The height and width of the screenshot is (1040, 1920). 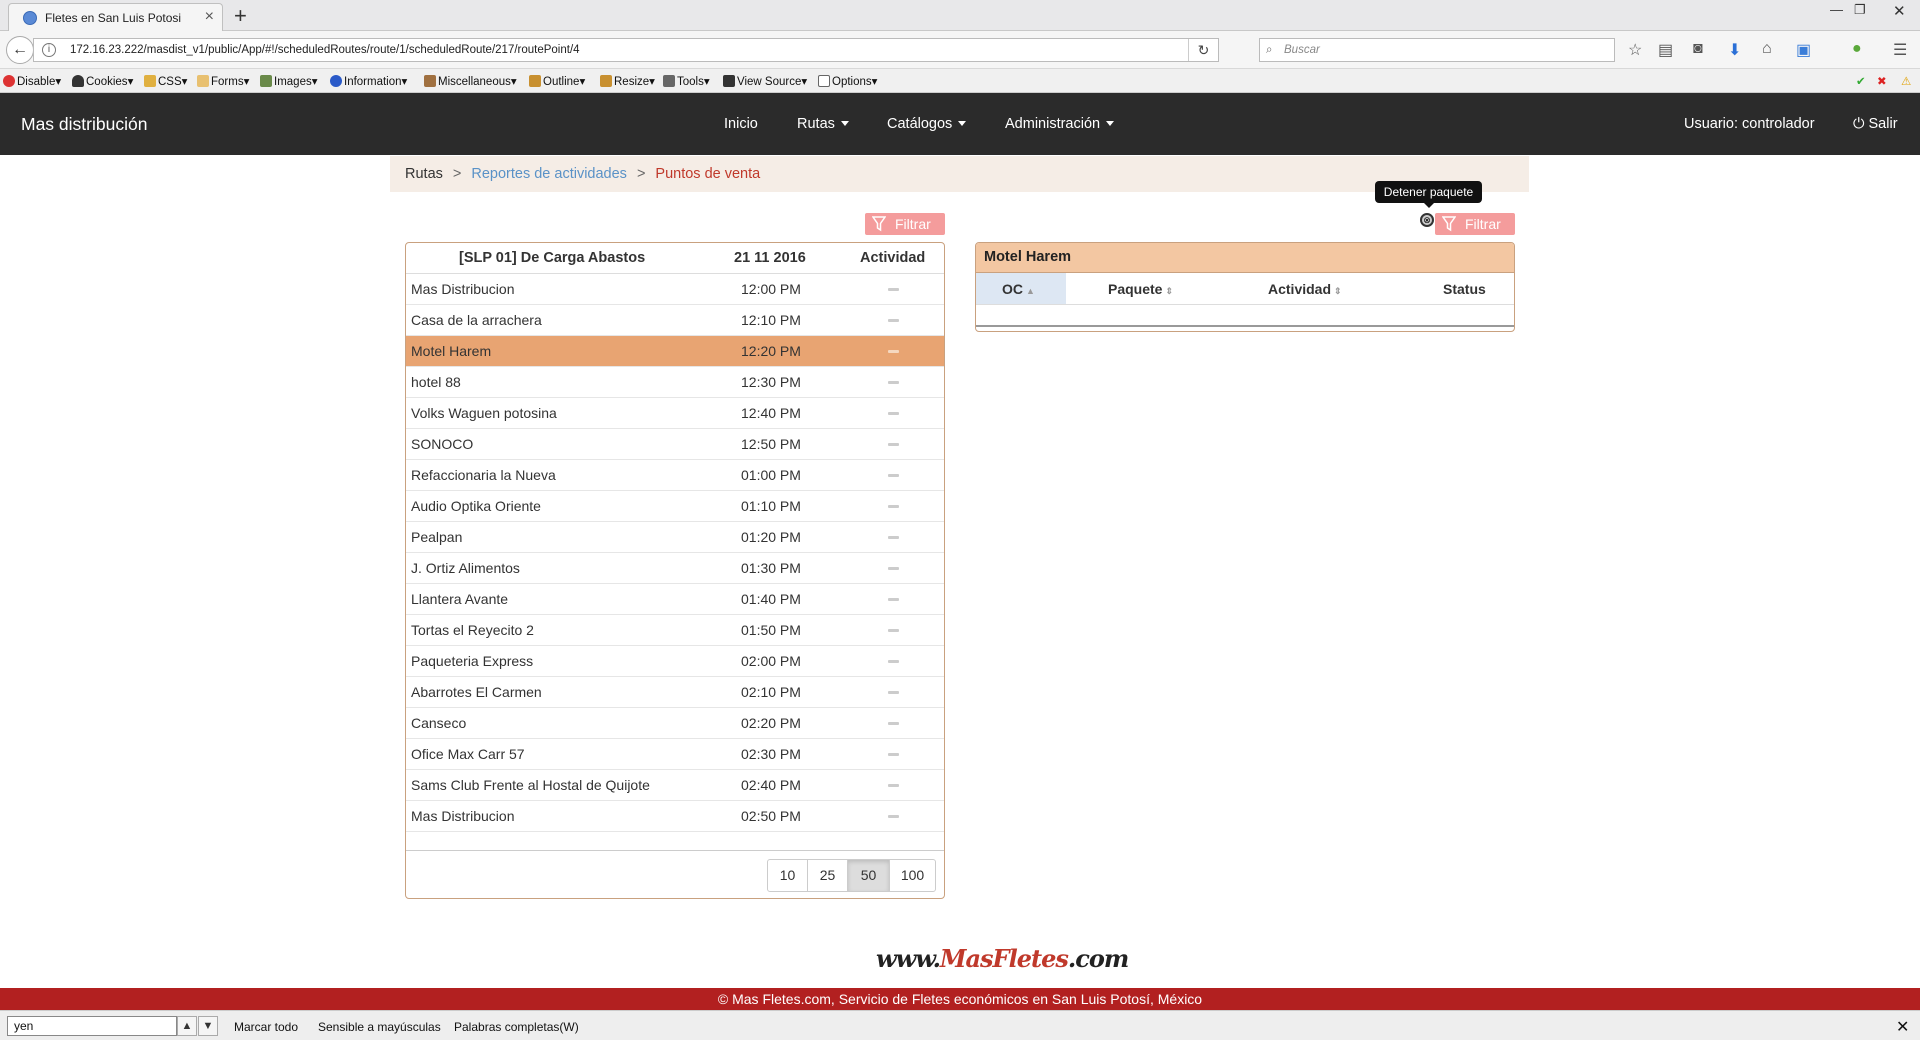 What do you see at coordinates (823, 124) in the screenshot?
I see `nav-rutas: Rutas` at bounding box center [823, 124].